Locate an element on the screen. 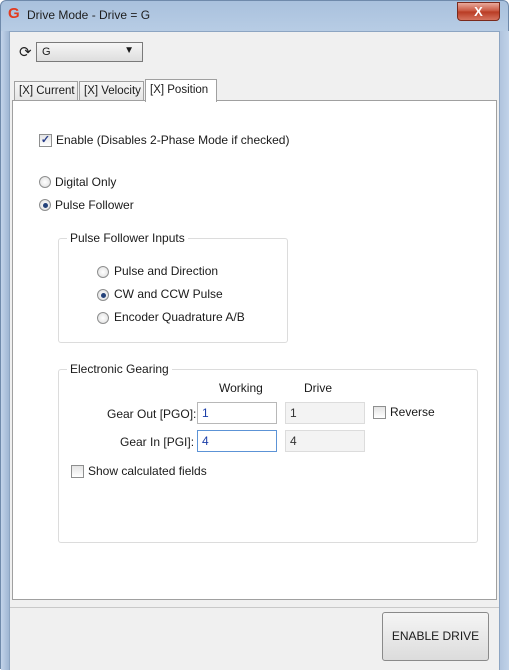 The image size is (509, 670). show-calculated-checkbox-label: Show calculated fields is located at coordinates (147, 471).